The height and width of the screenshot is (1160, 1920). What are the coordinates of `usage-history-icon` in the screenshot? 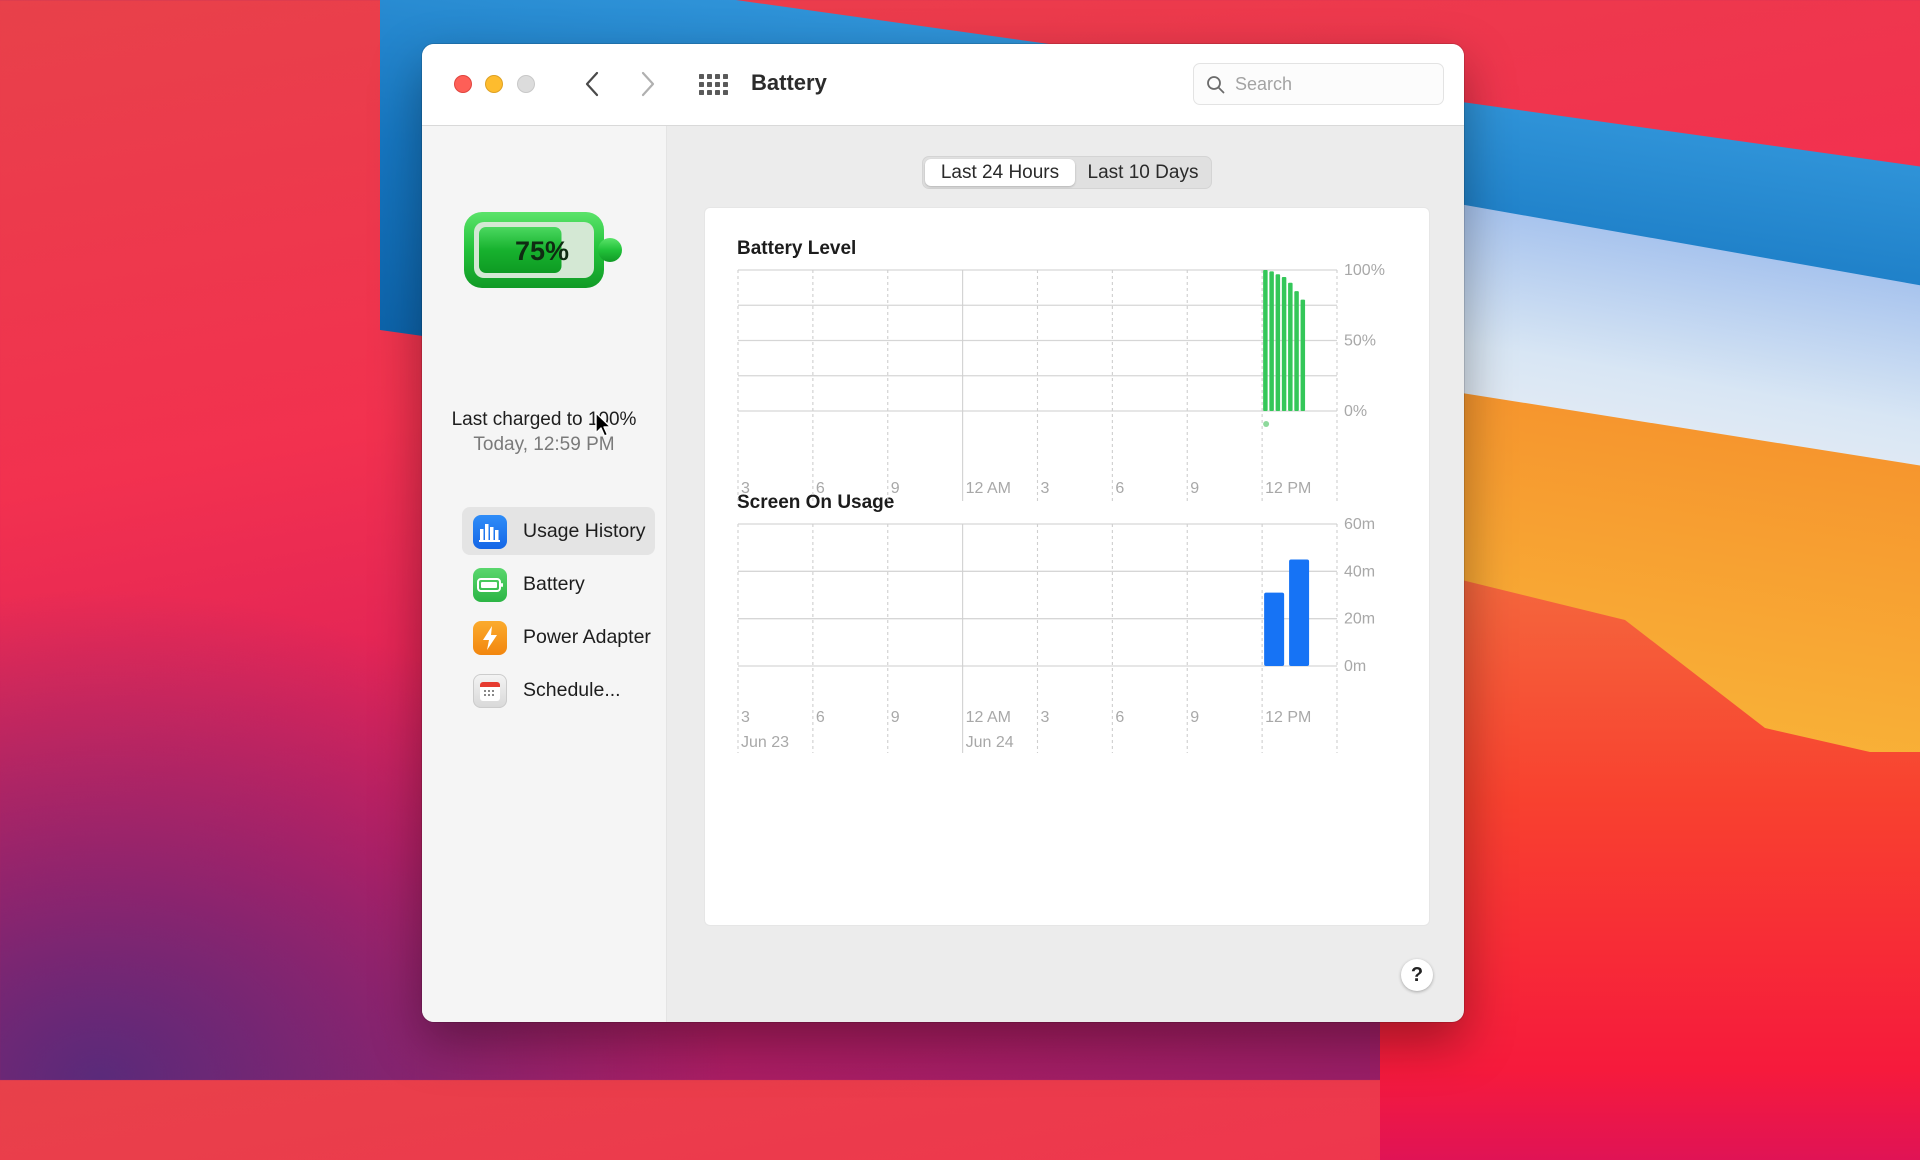 It's located at (490, 532).